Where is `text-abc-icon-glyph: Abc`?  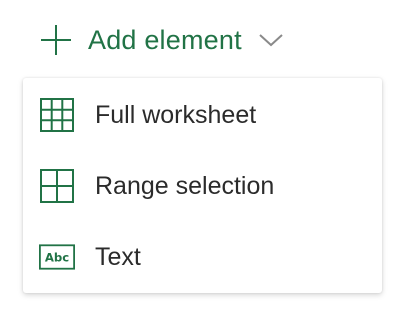 text-abc-icon-glyph: Abc is located at coordinates (57, 258).